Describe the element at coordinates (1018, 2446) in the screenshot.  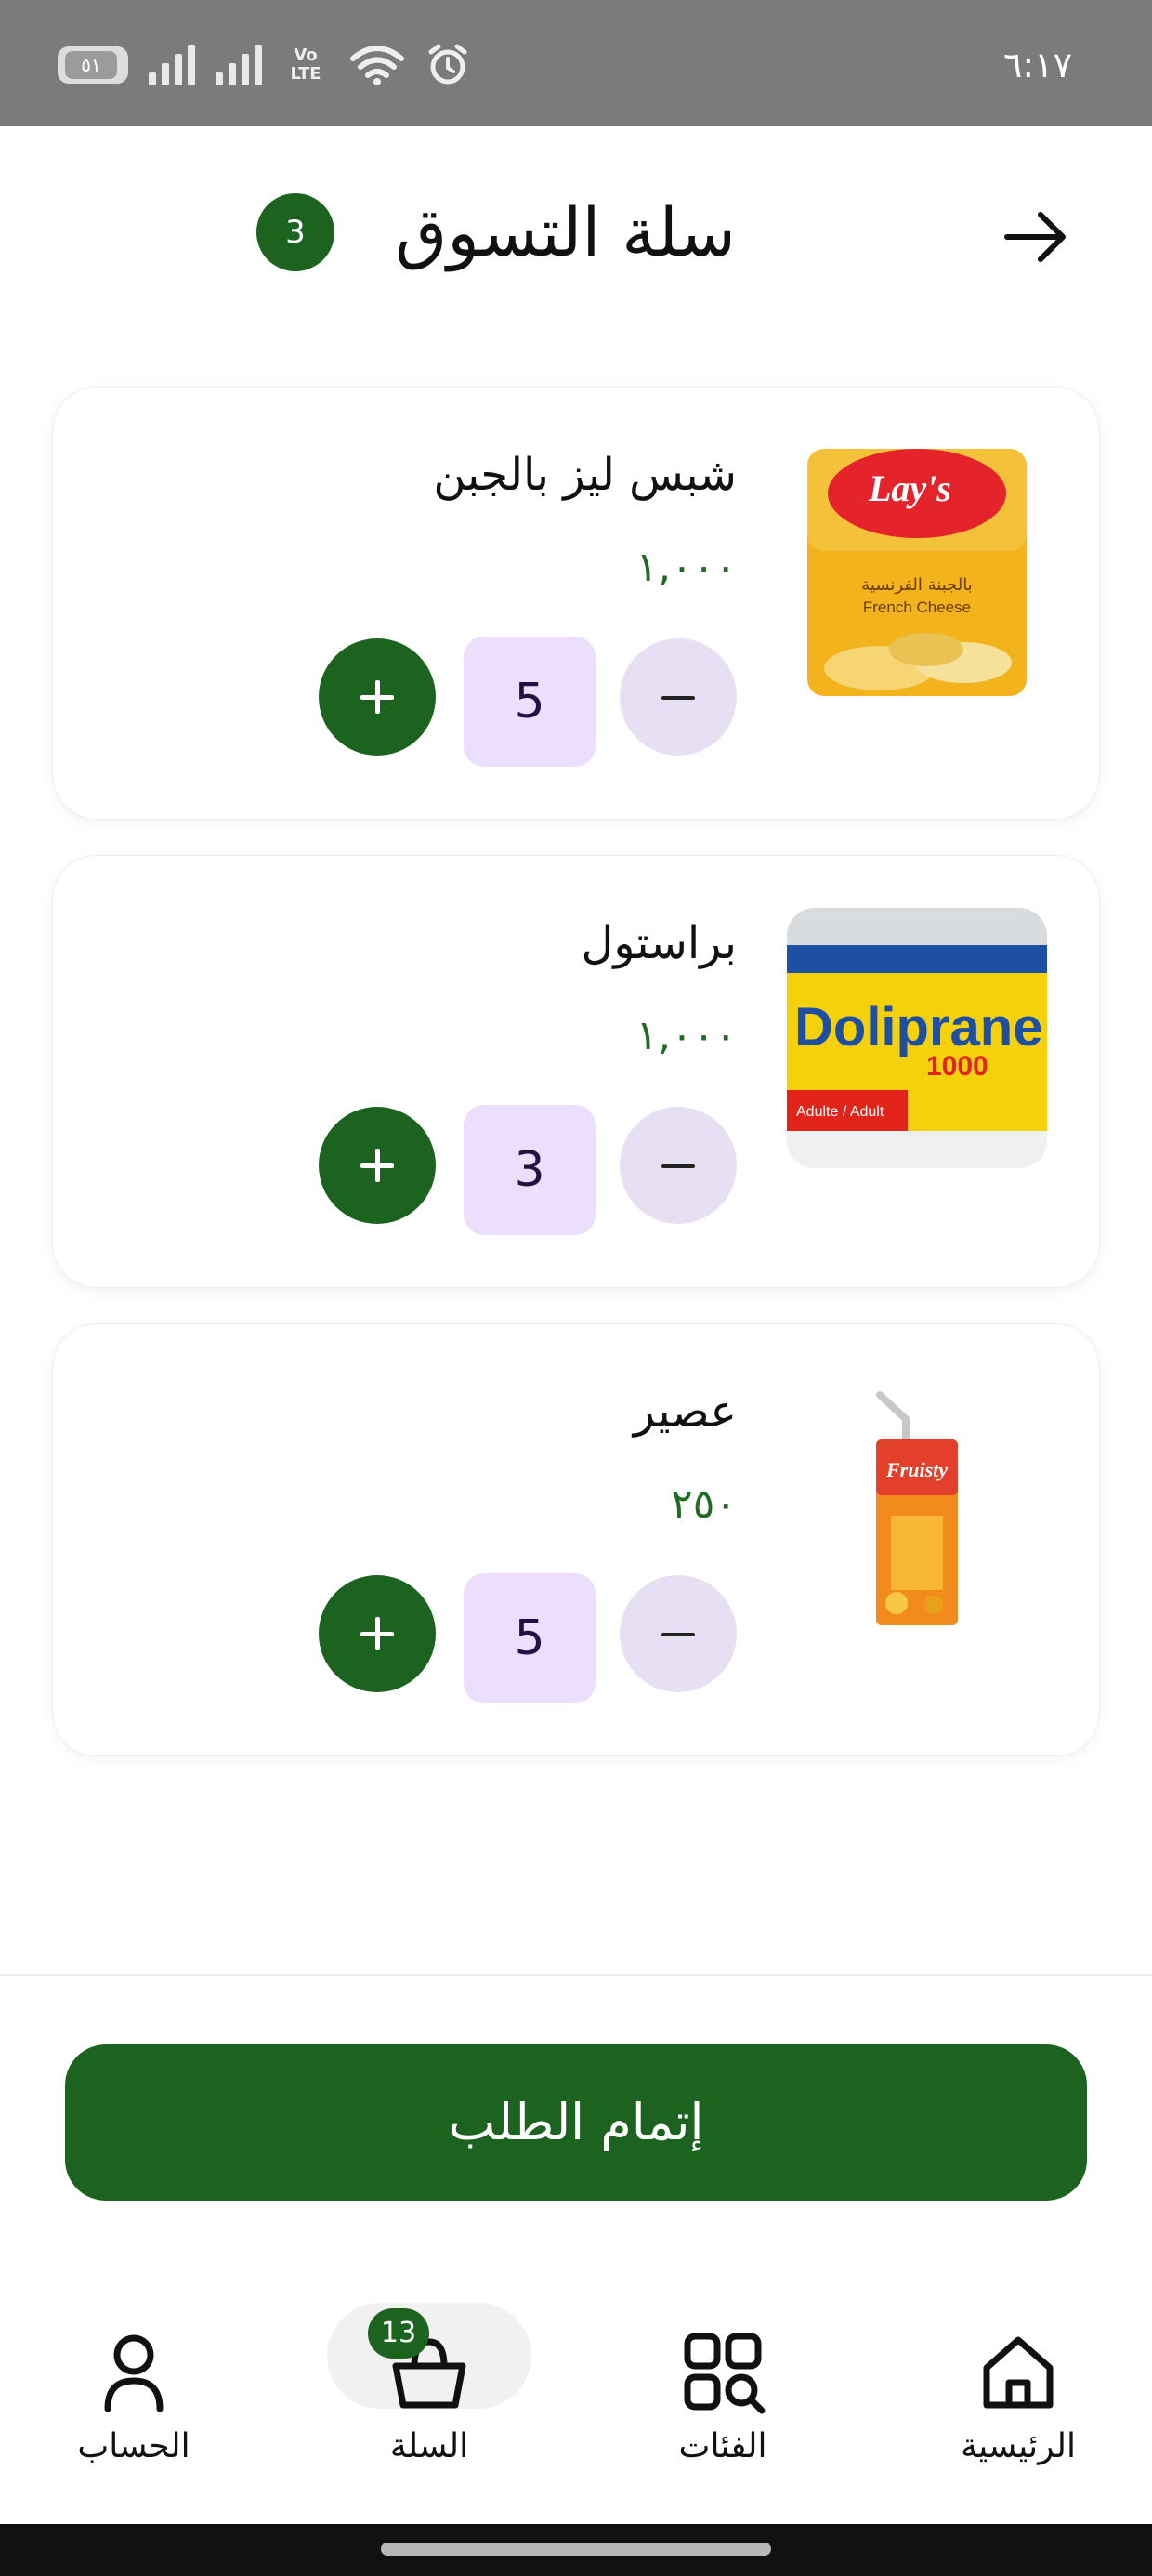
I see `nav-label-home: الرئيسية` at that location.